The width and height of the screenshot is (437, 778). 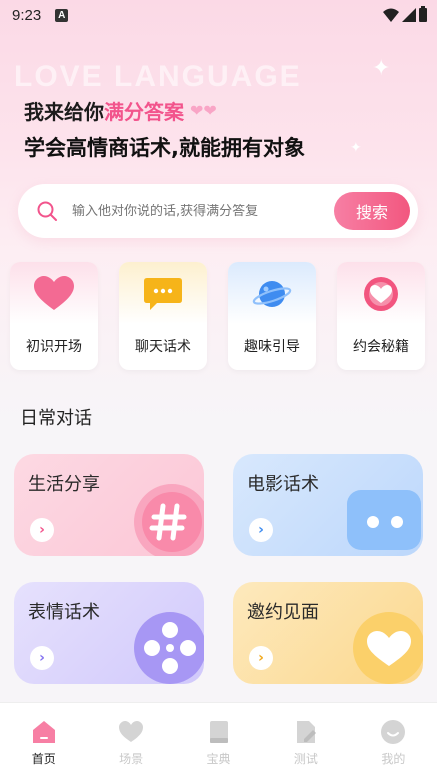 I want to click on chat-bubble-icon, so click(x=163, y=294).